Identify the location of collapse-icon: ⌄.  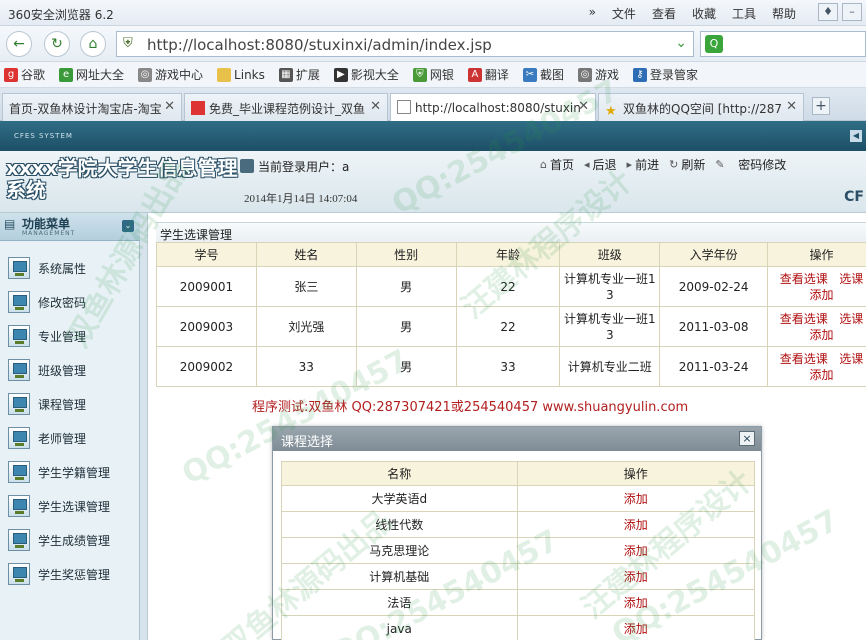
(128, 226).